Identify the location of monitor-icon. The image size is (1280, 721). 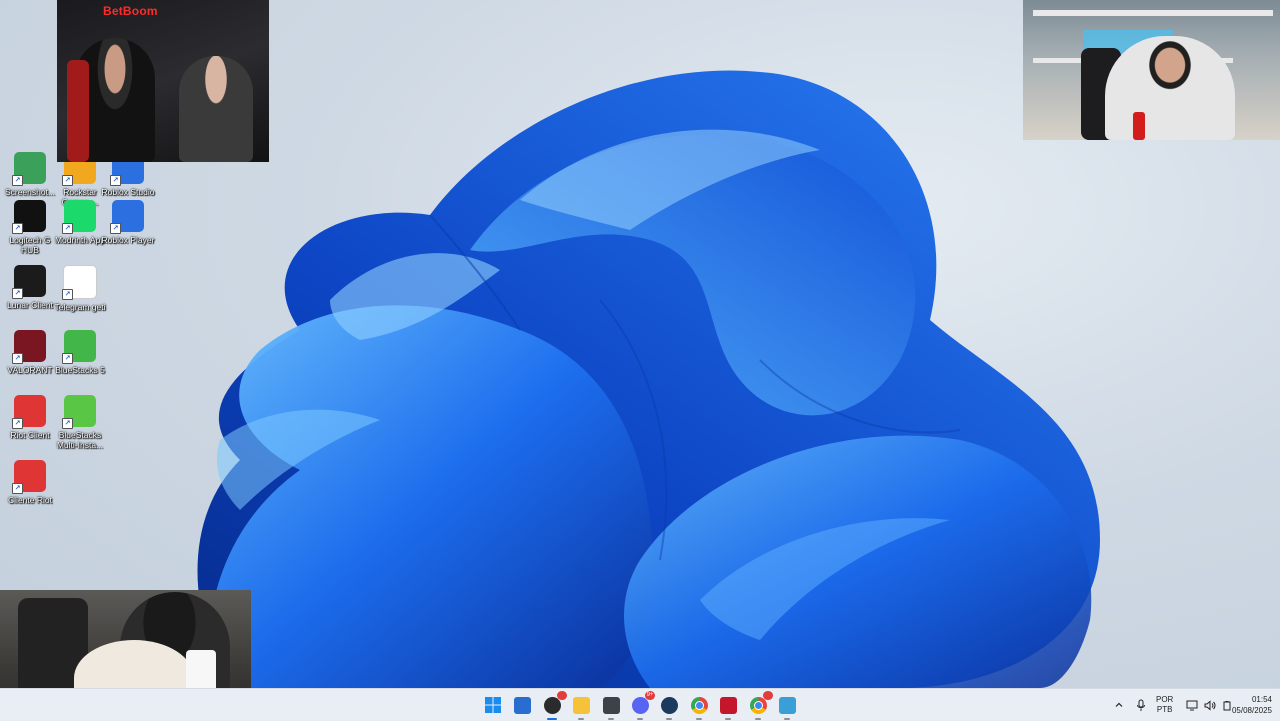
(1192, 705).